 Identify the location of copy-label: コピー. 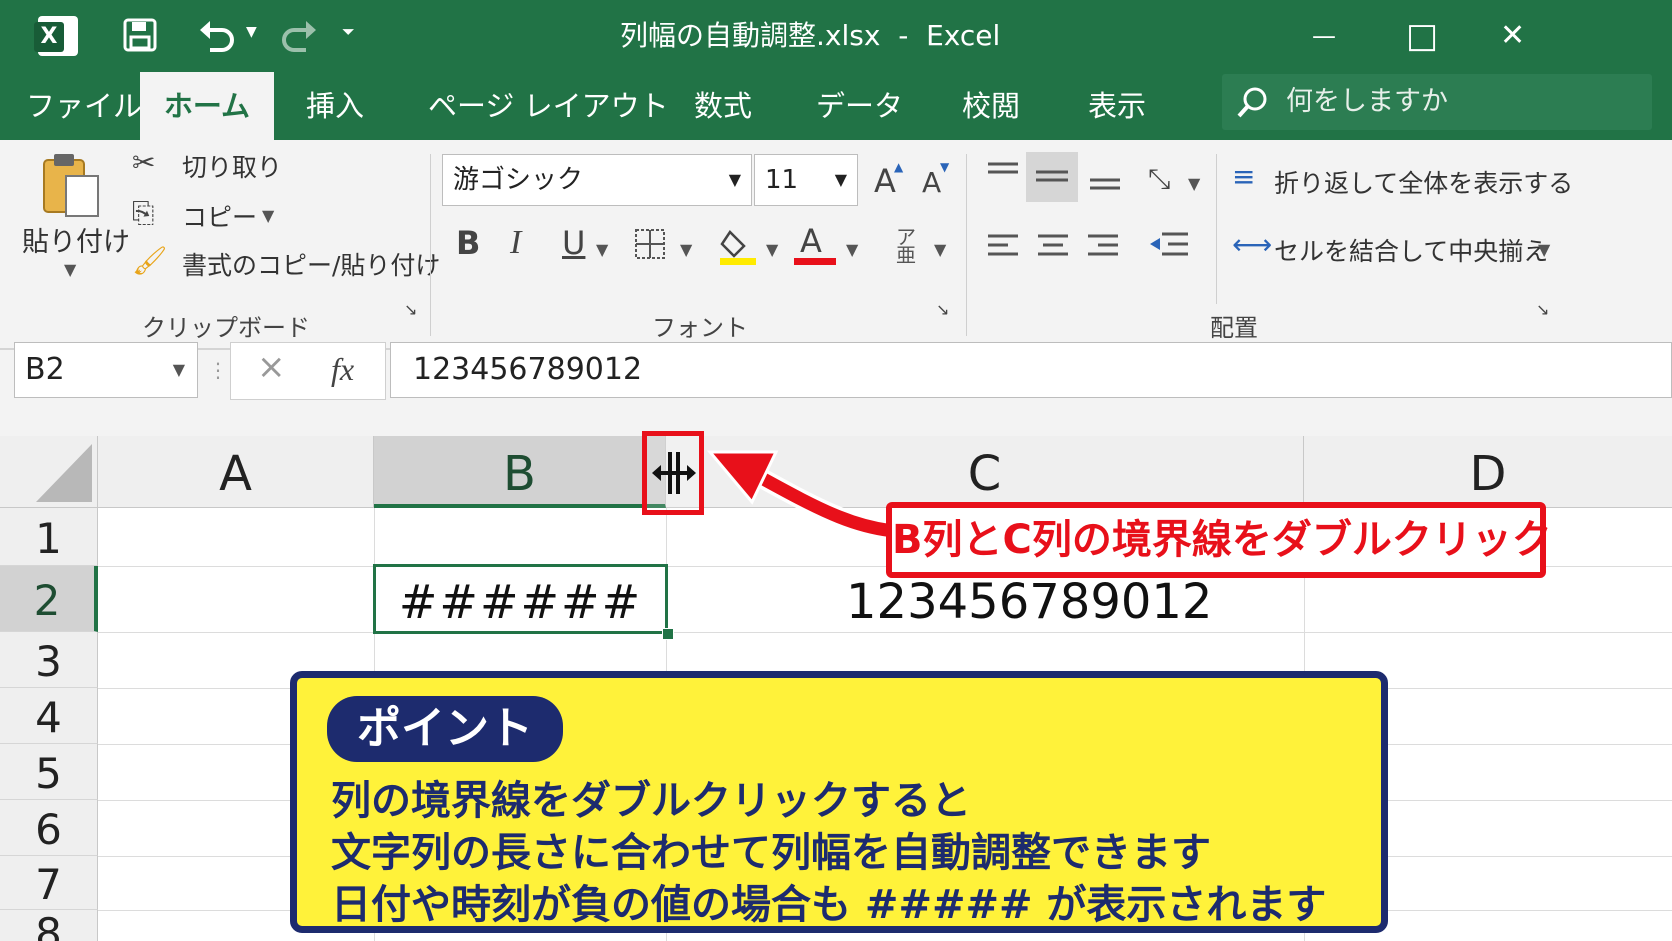
(219, 216).